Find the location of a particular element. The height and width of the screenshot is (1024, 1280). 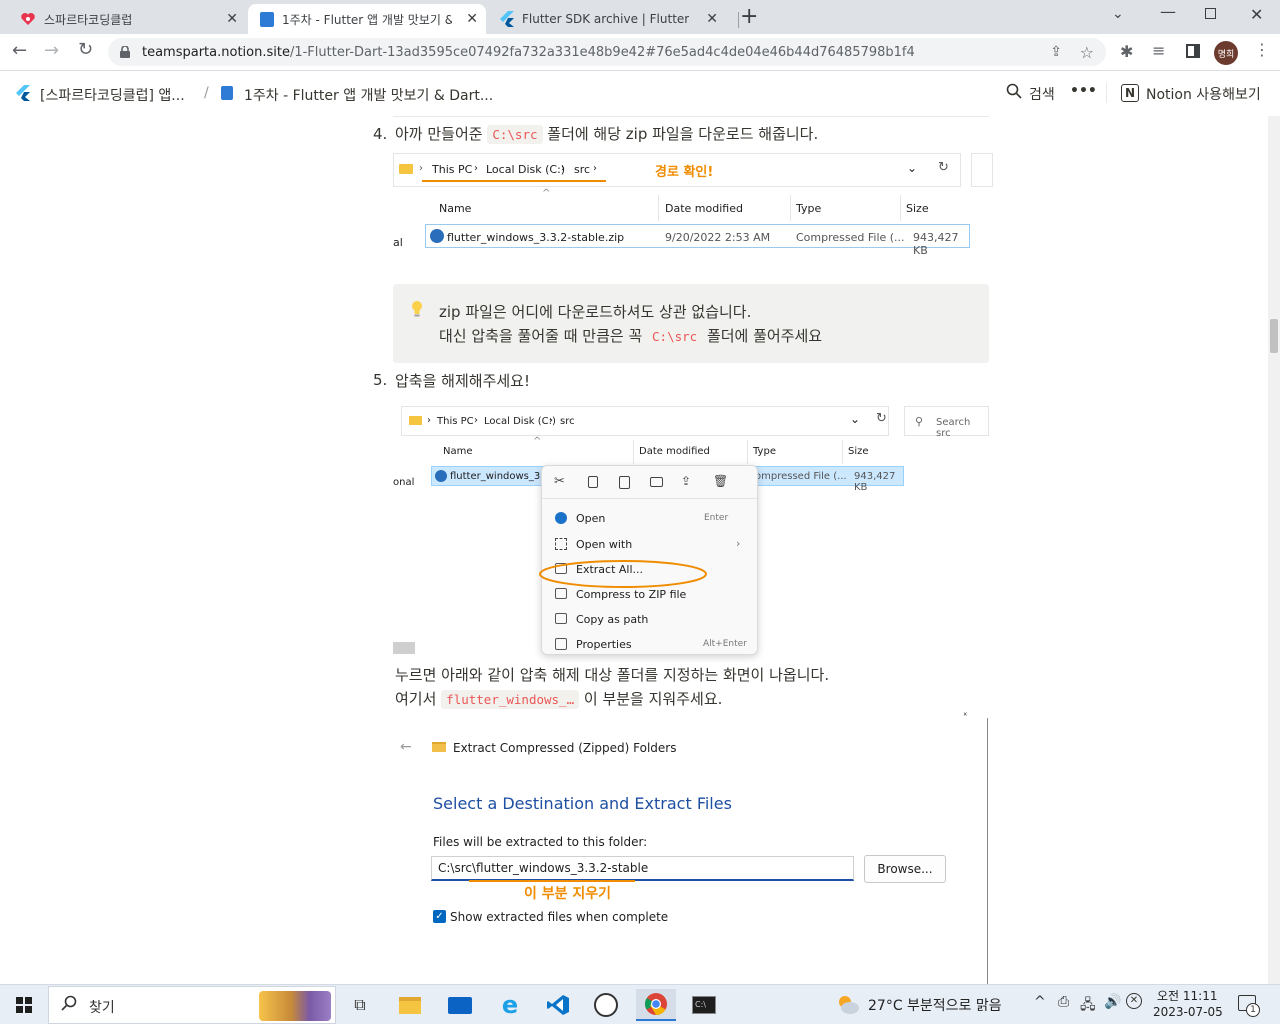

menu-shortcut: Enter is located at coordinates (716, 518).